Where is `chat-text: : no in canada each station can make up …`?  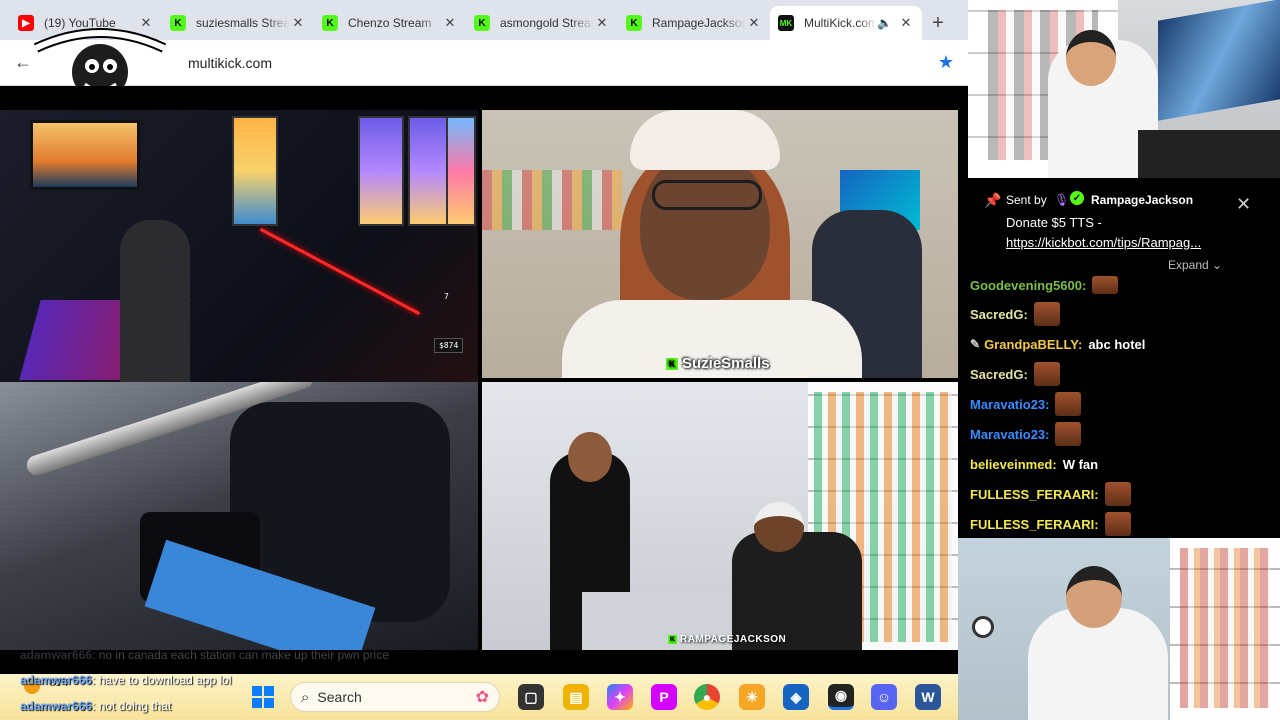
chat-text: : no in canada each station can make up … is located at coordinates (240, 655).